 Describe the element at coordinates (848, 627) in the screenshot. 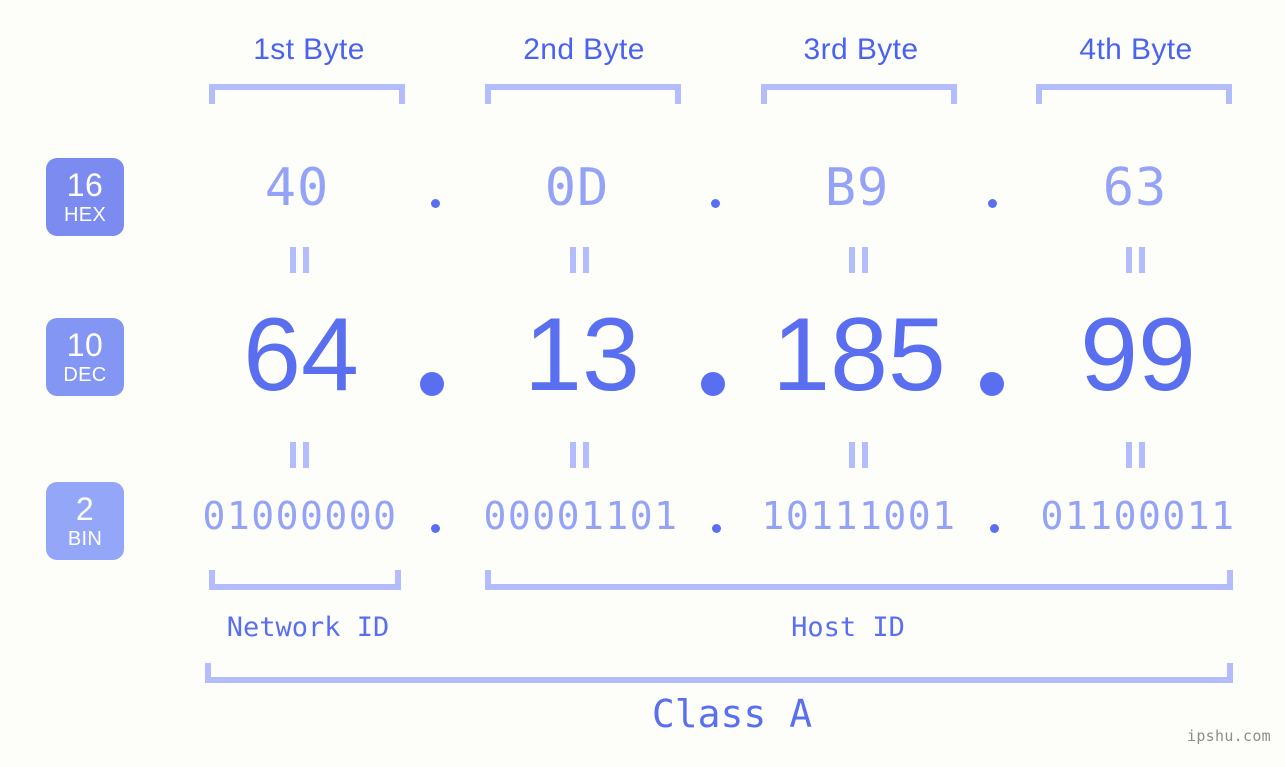

I see `host-id-label: Host ID` at that location.